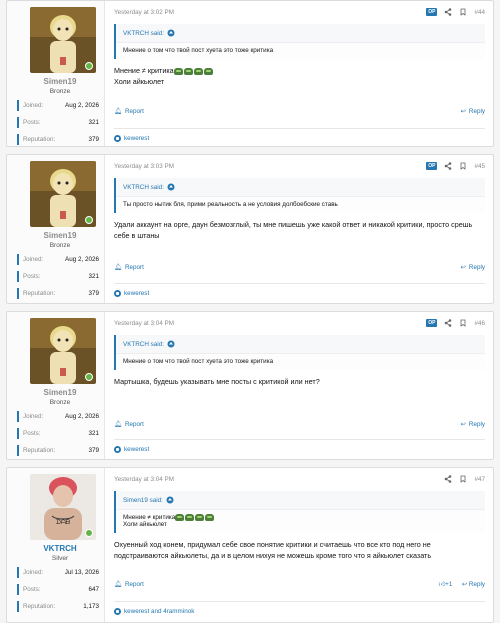  I want to click on thumbs-up-plus-one: 👍︎+1, so click(446, 584).